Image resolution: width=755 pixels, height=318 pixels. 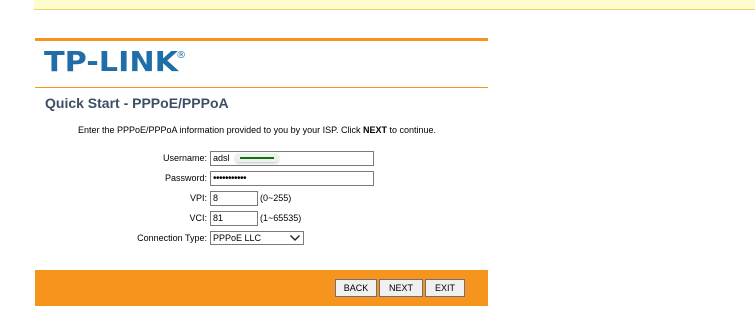 I want to click on connection-type-select: PPPoE LLC, so click(x=257, y=238).